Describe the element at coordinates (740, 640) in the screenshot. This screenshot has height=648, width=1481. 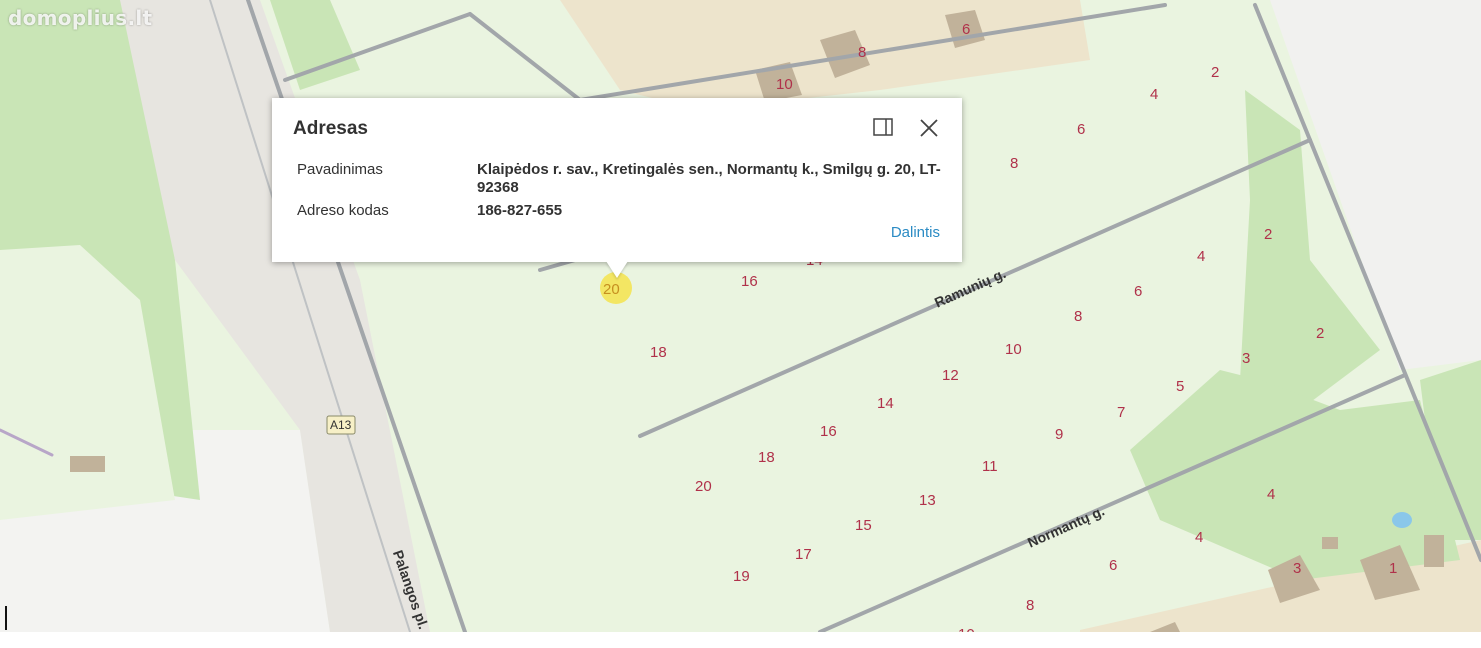
I see `bottom-strip` at that location.